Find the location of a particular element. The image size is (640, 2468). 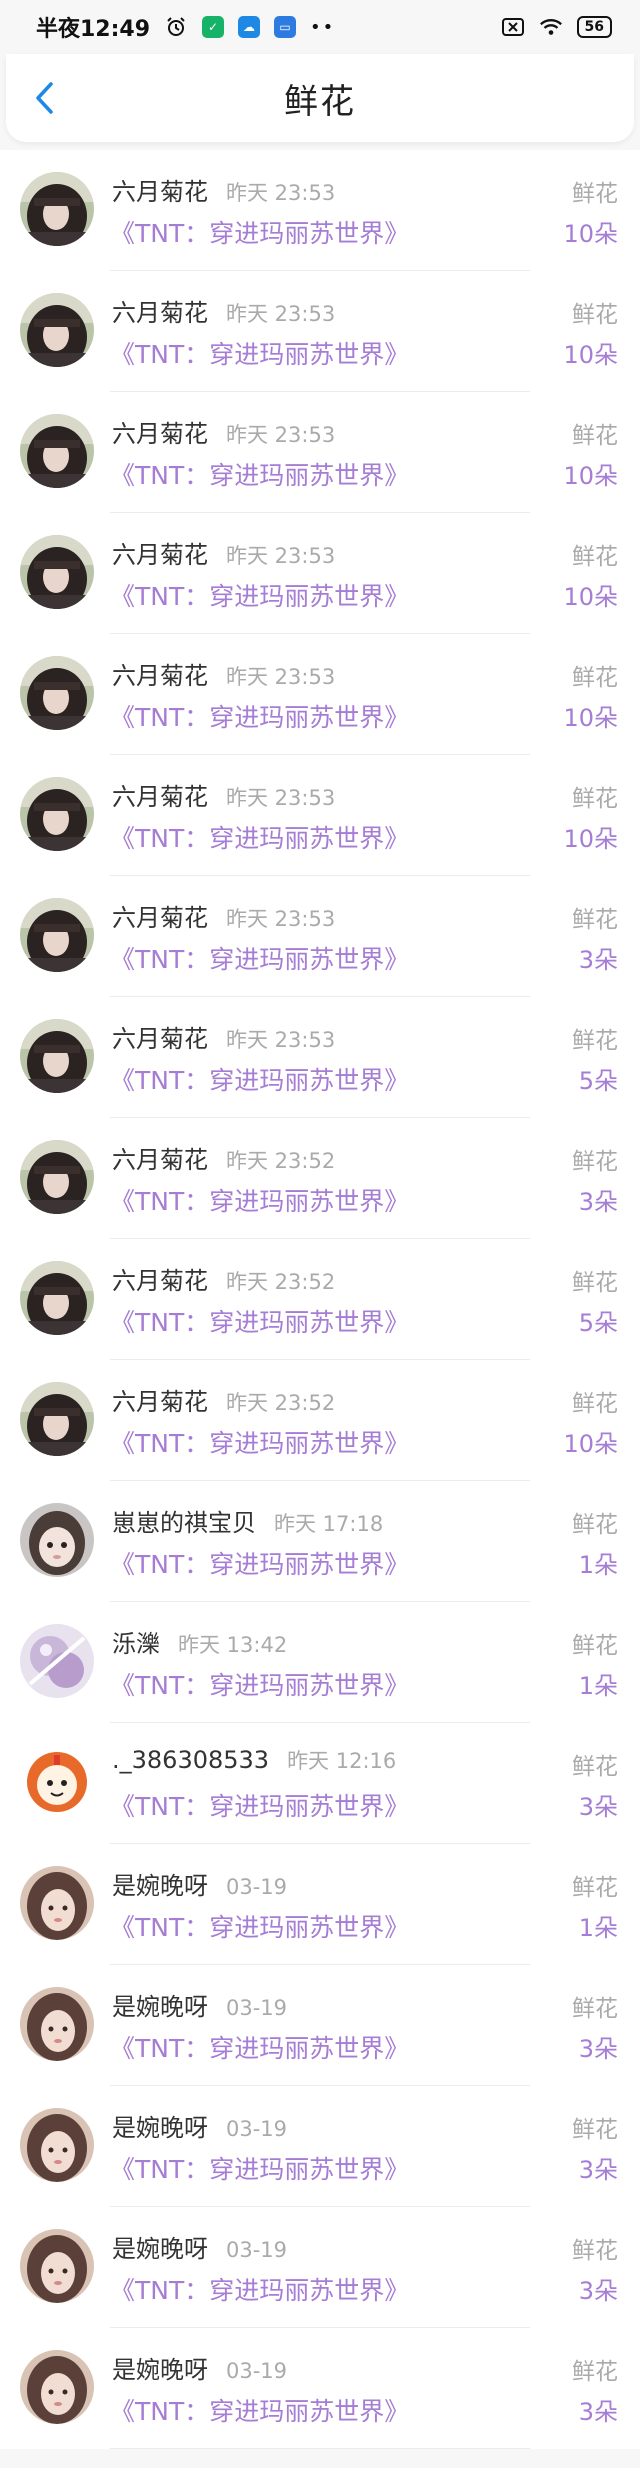

back-button is located at coordinates (44, 98).